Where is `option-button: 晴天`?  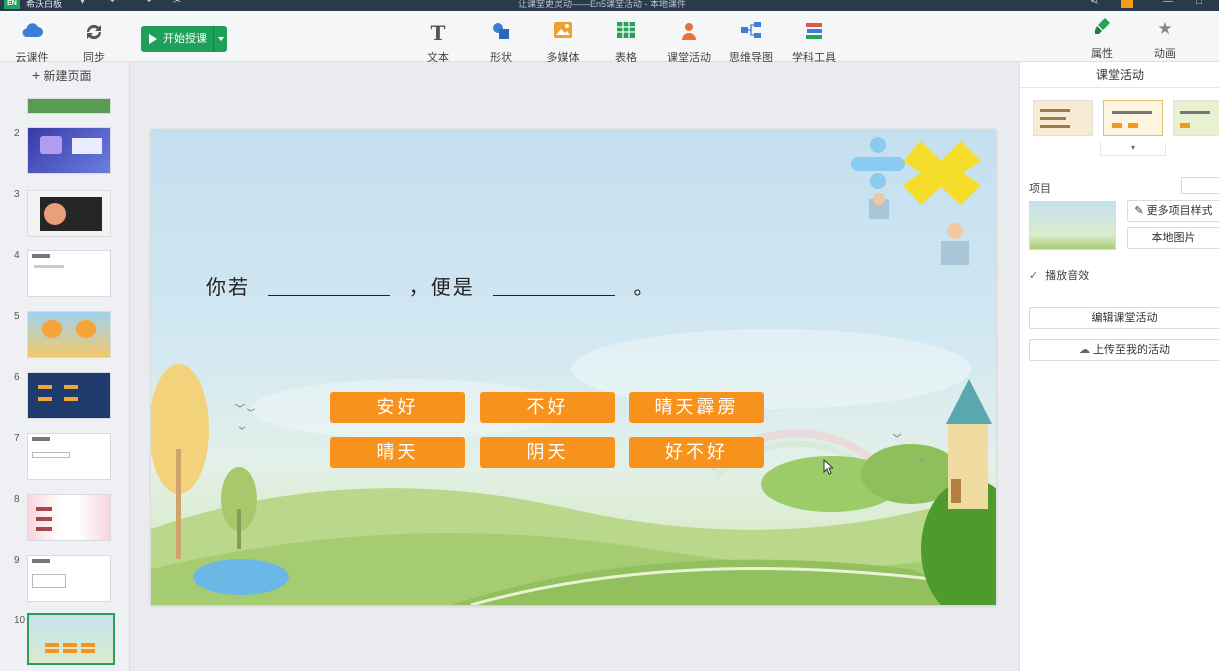
option-button: 晴天 is located at coordinates (397, 452).